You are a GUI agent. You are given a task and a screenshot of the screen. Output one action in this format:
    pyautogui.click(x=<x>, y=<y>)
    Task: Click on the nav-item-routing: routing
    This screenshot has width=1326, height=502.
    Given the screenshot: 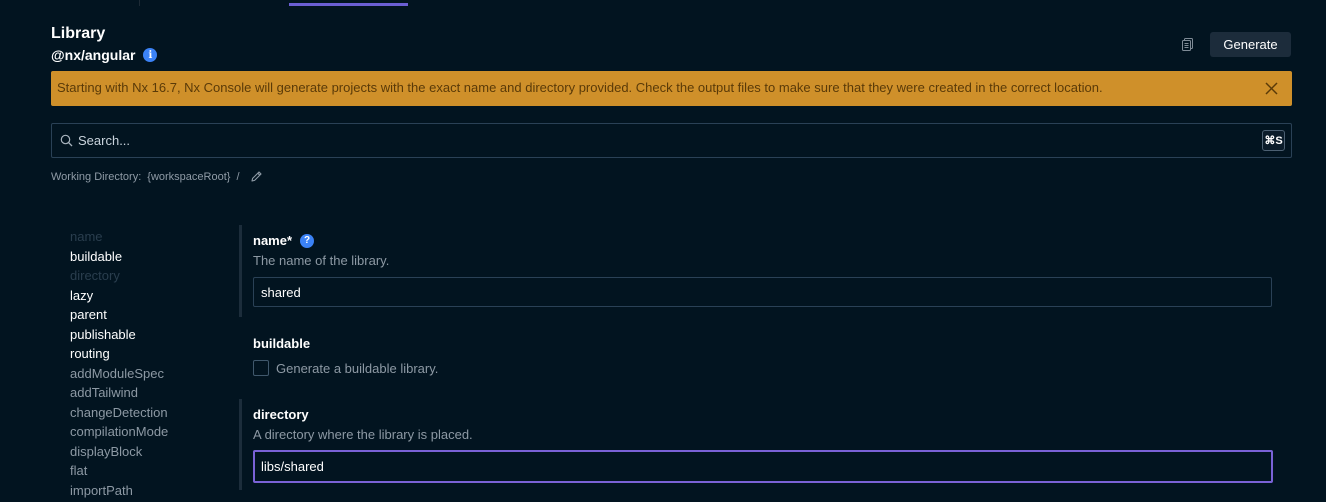 What is the action you would take?
    pyautogui.click(x=119, y=354)
    